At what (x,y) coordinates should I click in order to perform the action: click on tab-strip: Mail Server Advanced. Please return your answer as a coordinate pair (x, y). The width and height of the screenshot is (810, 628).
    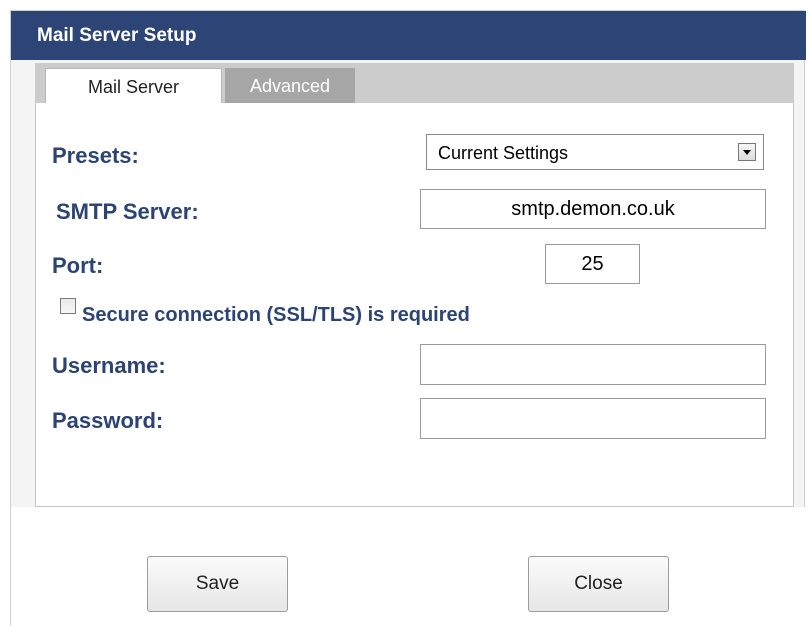
    Looking at the image, I should click on (414, 83).